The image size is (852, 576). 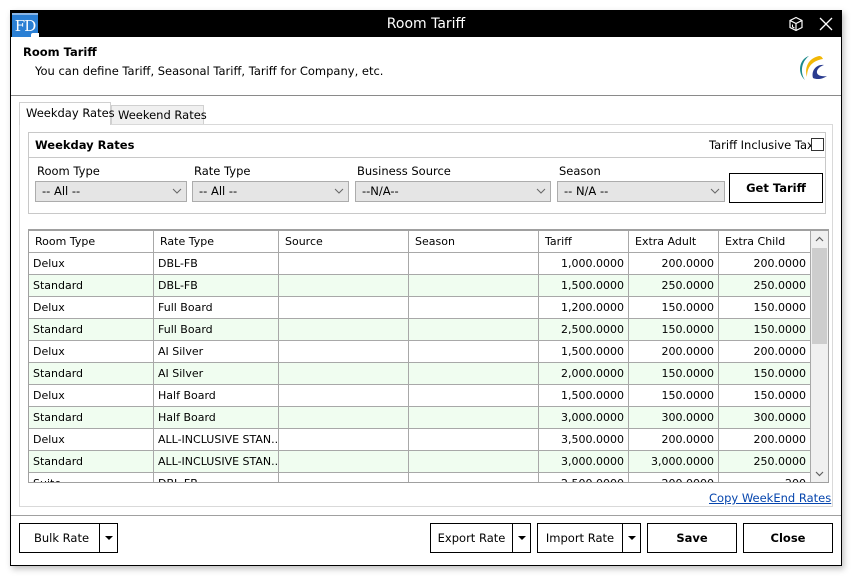 I want to click on table-row: Delux DBL-FB 1,000.0000 200.0000 200.0000, so click(x=420, y=264).